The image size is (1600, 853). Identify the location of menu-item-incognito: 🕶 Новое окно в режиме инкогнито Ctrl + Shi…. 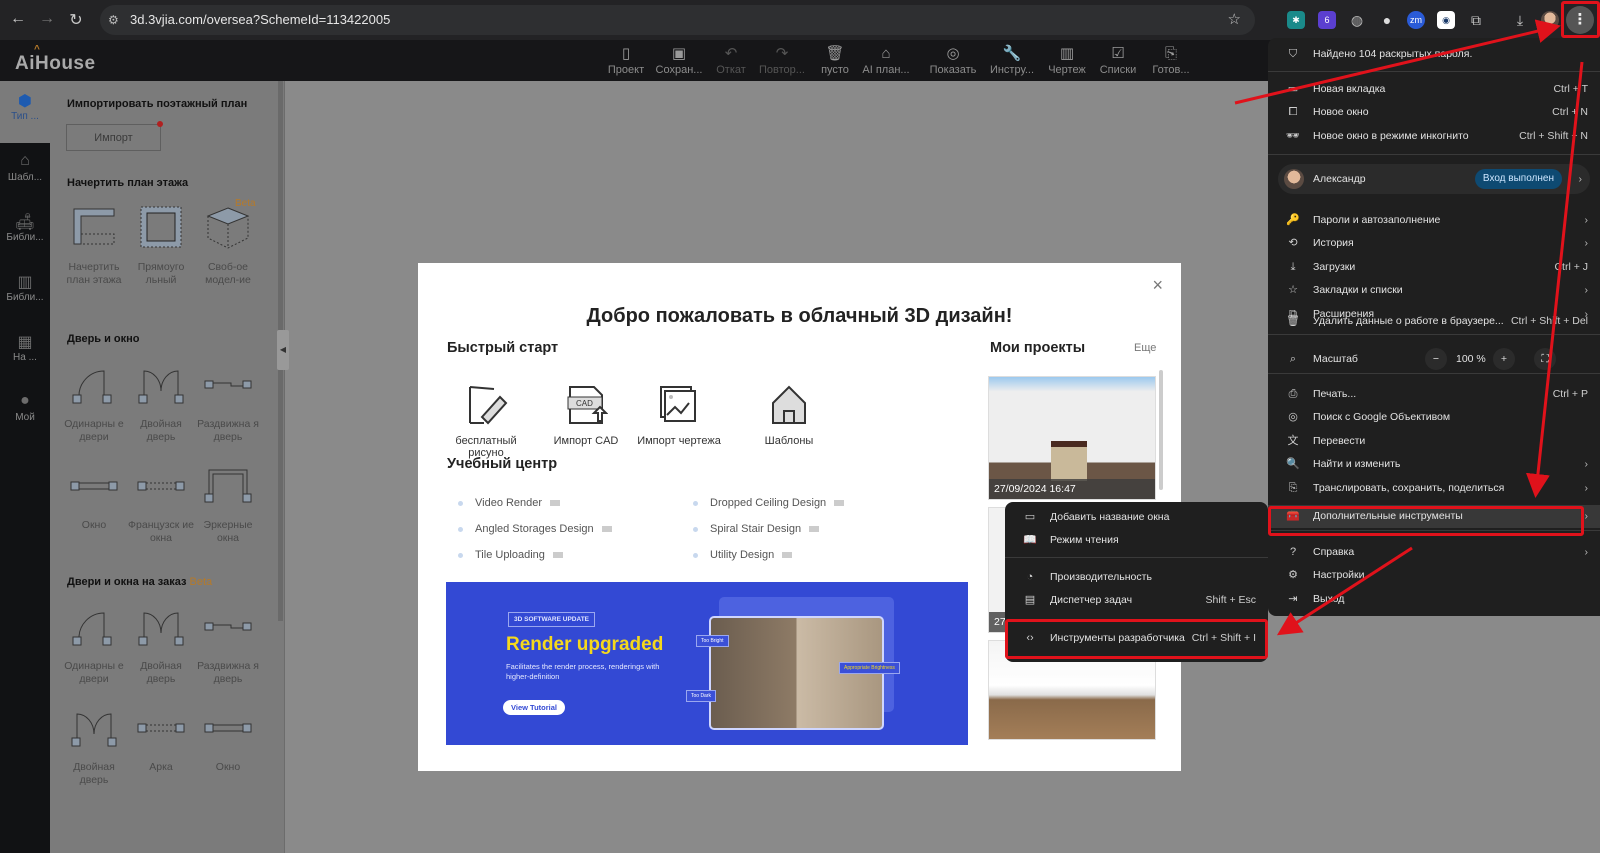
(1434, 136).